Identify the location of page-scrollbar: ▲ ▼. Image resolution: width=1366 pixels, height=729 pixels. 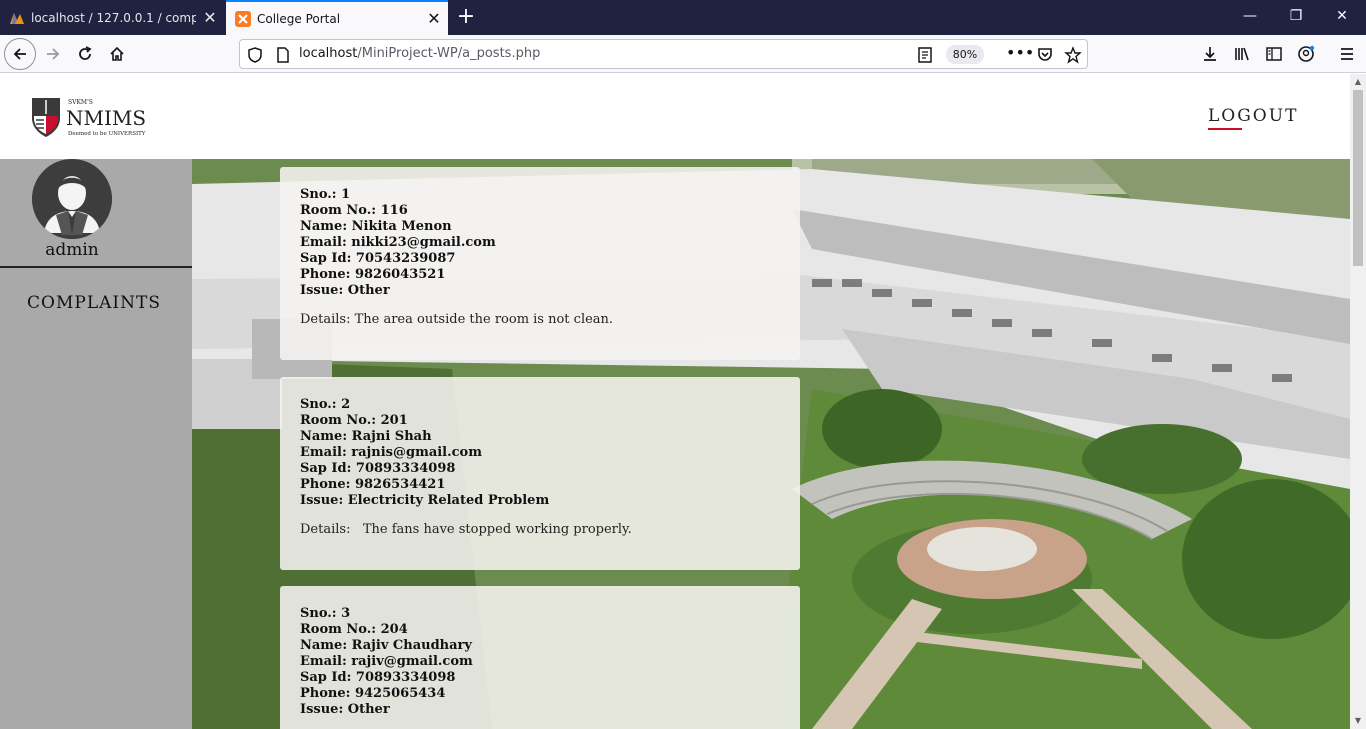
(1358, 401).